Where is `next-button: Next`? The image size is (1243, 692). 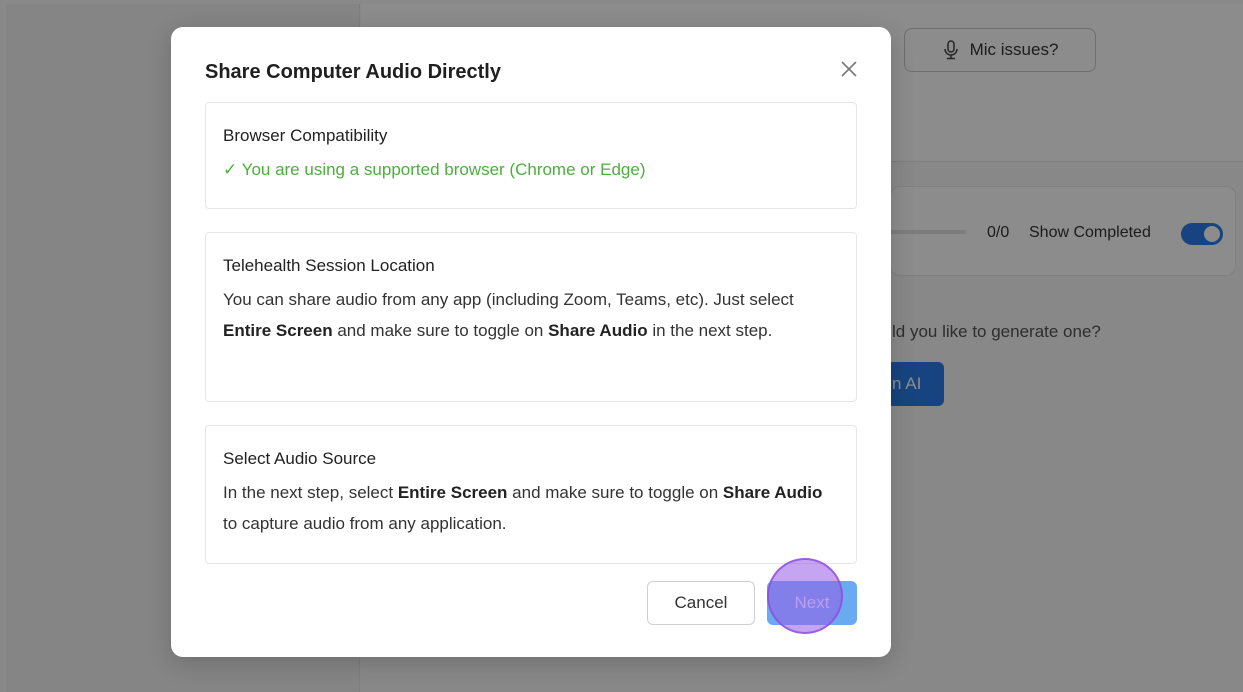 next-button: Next is located at coordinates (812, 603).